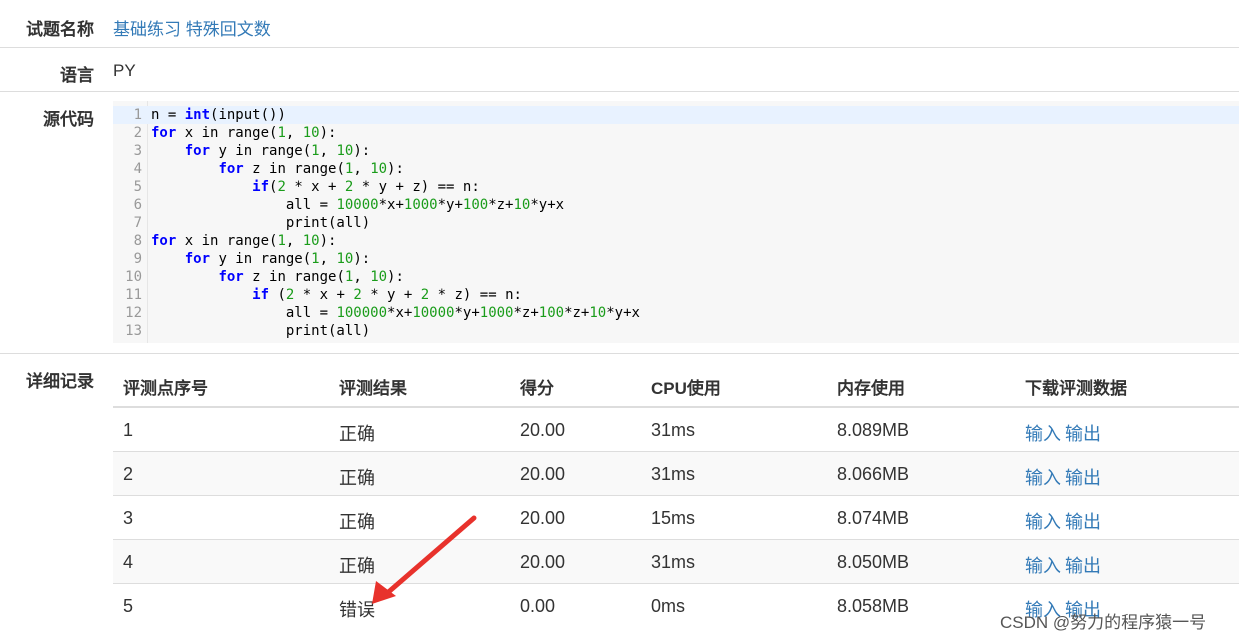  I want to click on problem-link: 基础练习 特殊回文数, so click(192, 27).